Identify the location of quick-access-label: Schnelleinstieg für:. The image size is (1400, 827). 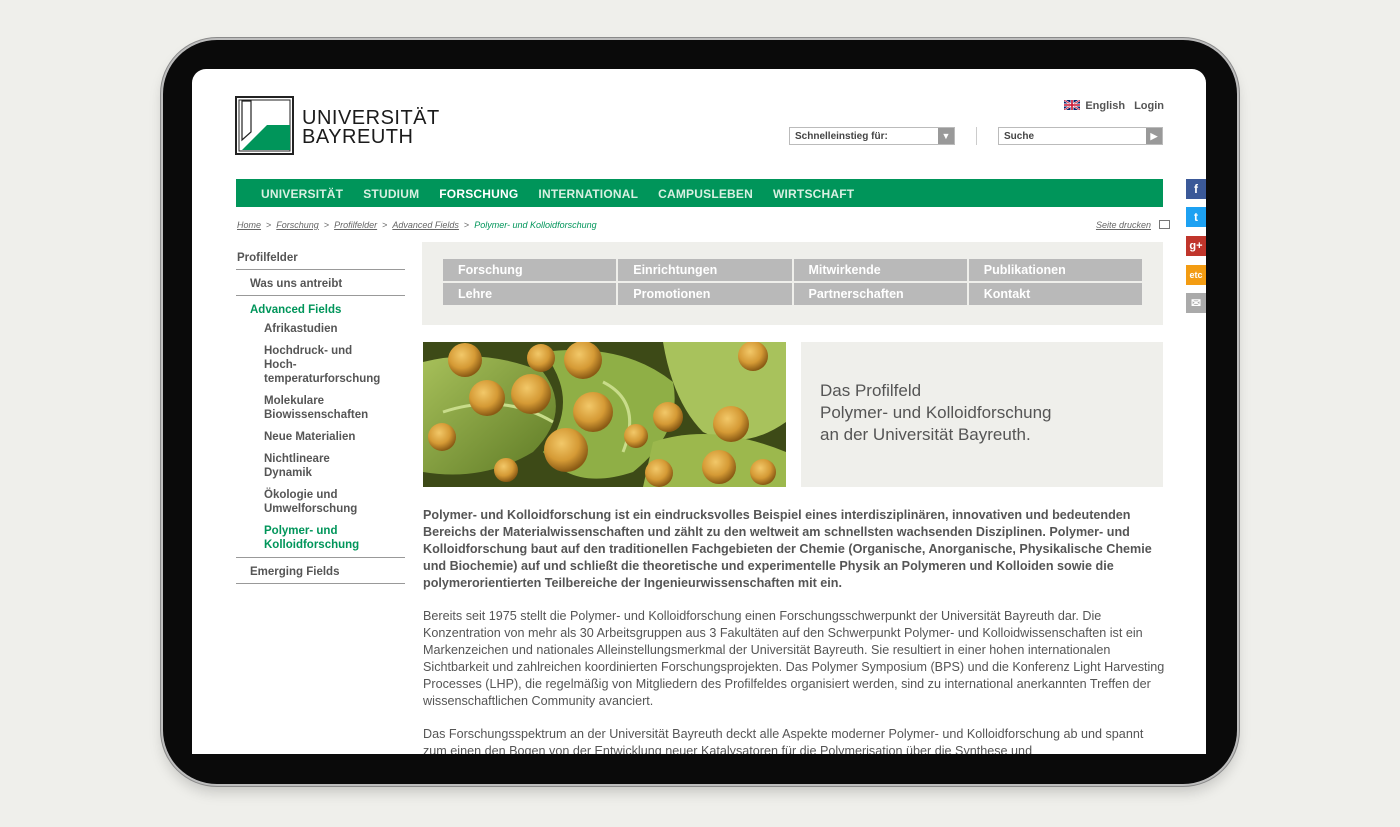
(841, 136).